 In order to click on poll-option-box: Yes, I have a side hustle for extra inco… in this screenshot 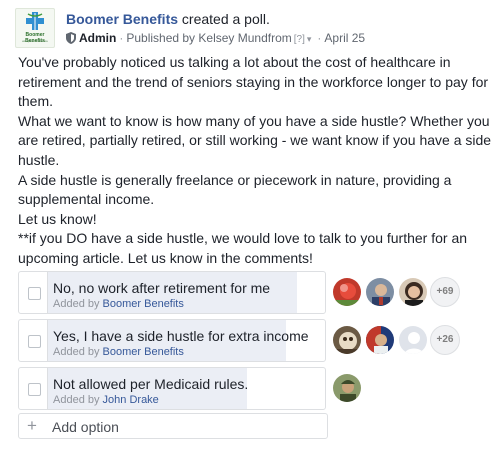, I will do `click(172, 340)`.